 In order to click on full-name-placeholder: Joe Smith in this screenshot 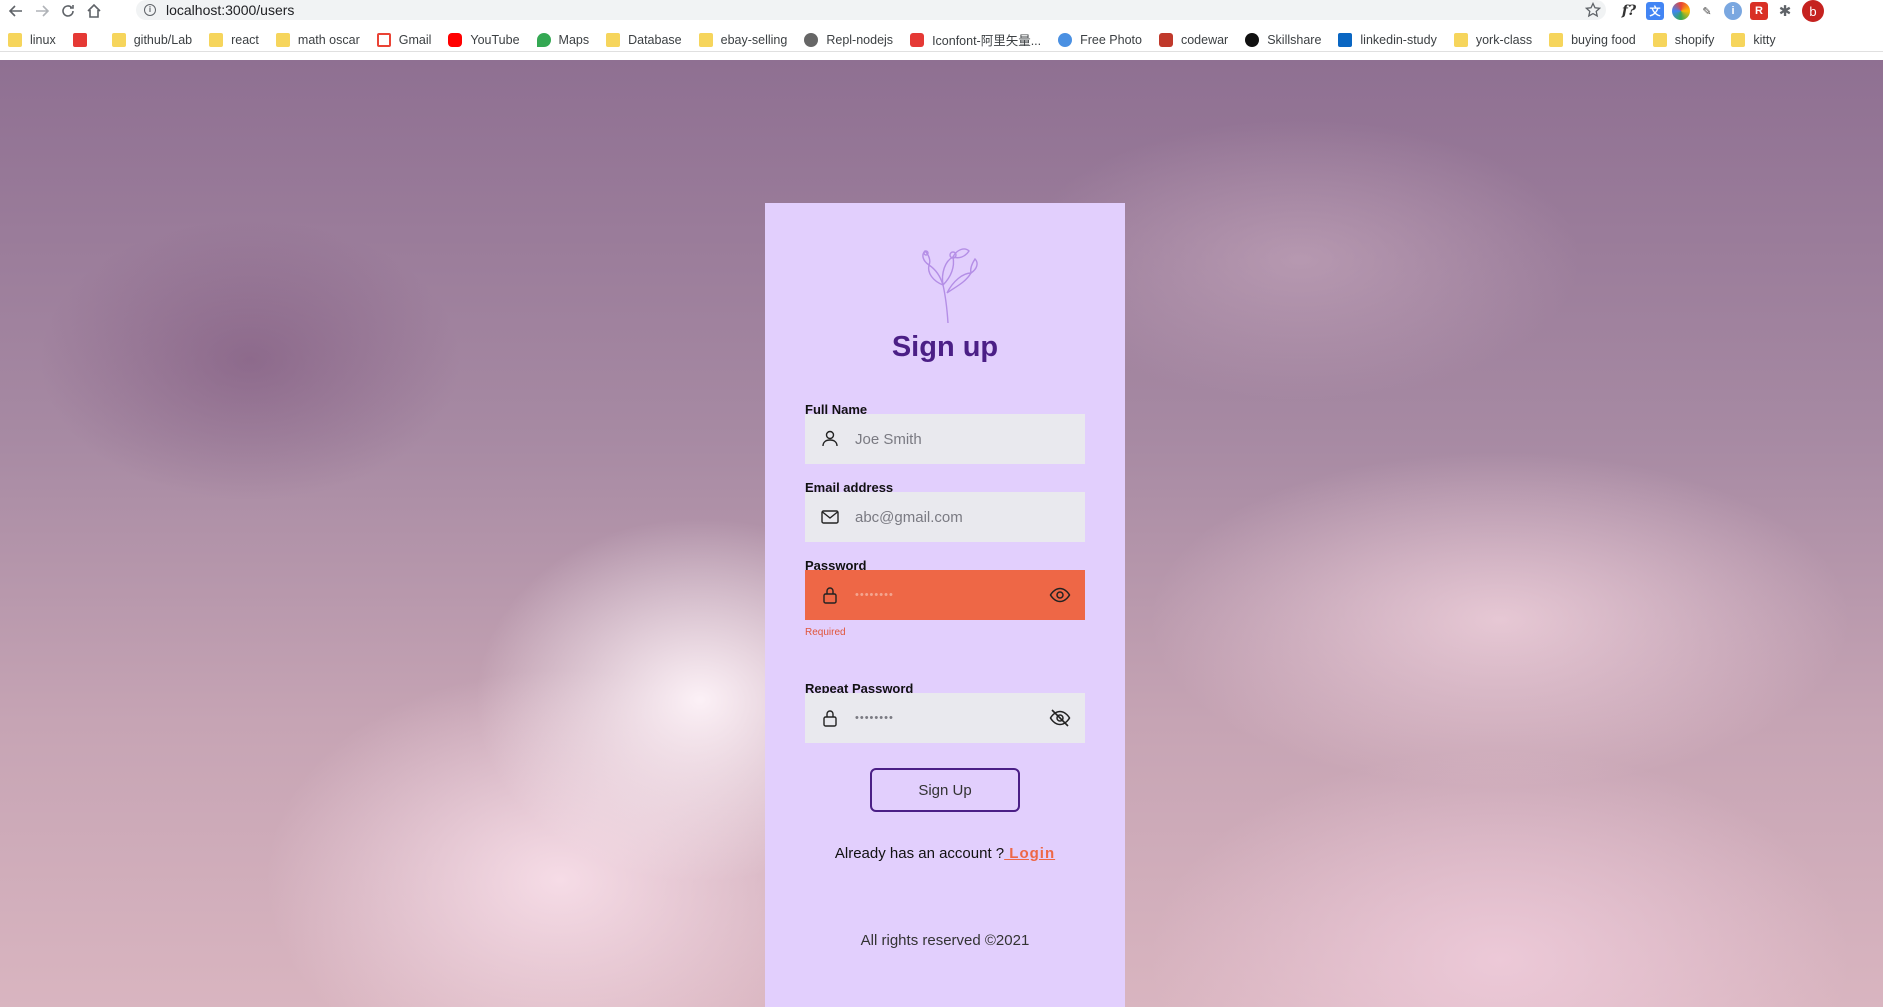, I will do `click(888, 439)`.